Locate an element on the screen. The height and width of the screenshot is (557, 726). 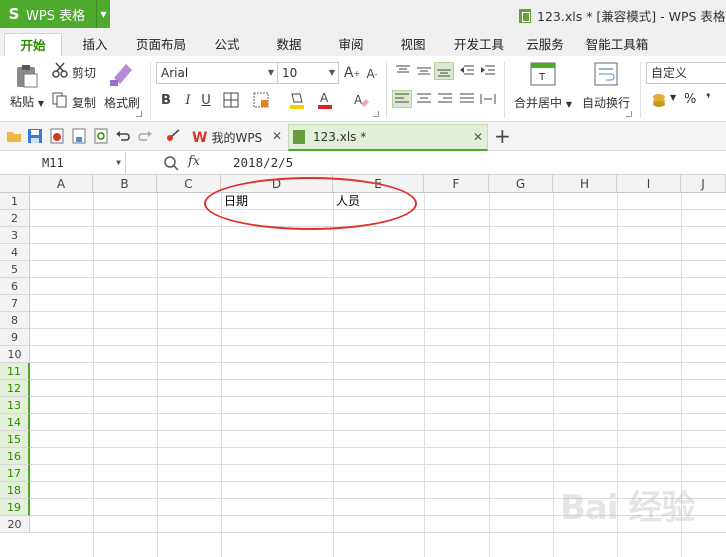
increase-font-icon: A + is located at coordinates (352, 73).